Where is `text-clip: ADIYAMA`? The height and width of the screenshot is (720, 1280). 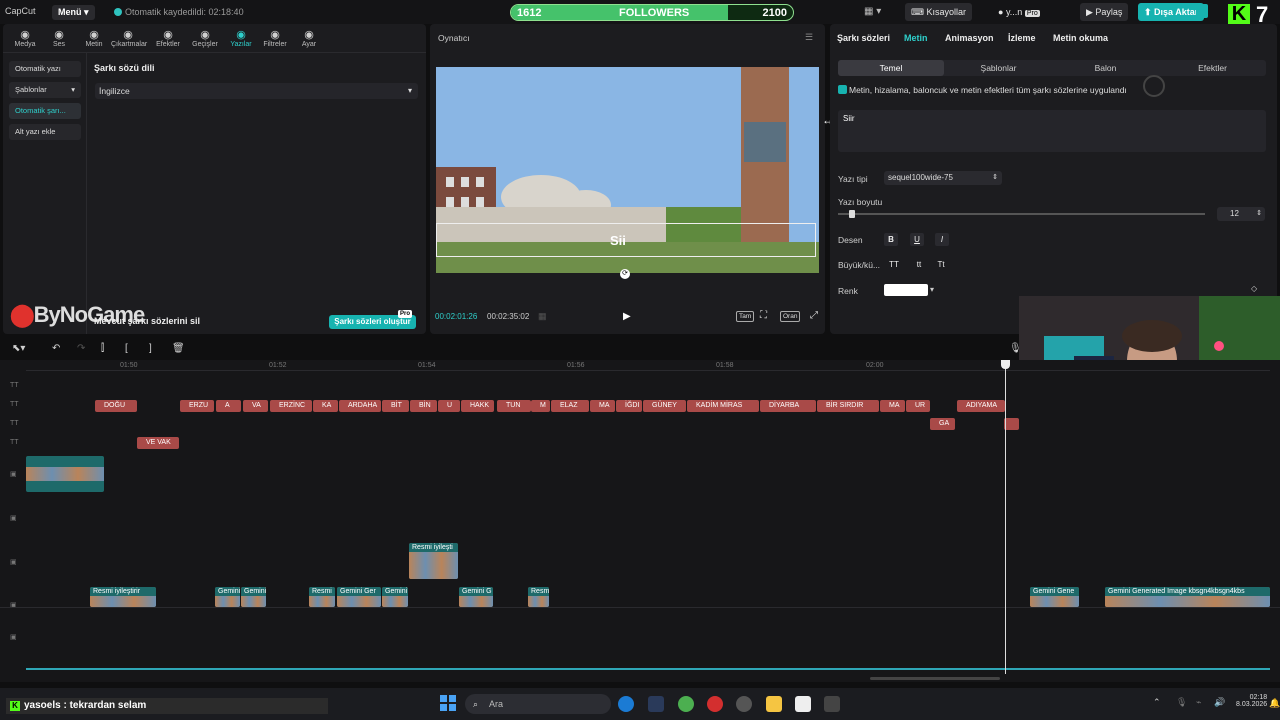 text-clip: ADIYAMA is located at coordinates (981, 406).